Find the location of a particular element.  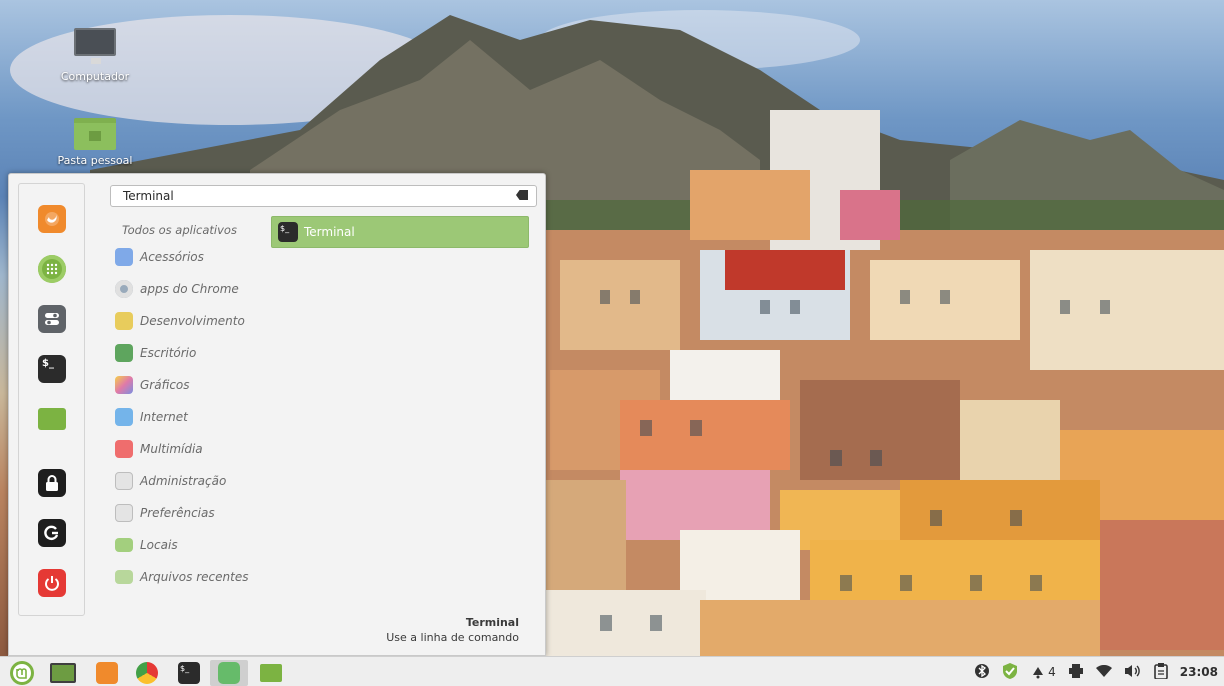

notification-icon is located at coordinates (1038, 673).